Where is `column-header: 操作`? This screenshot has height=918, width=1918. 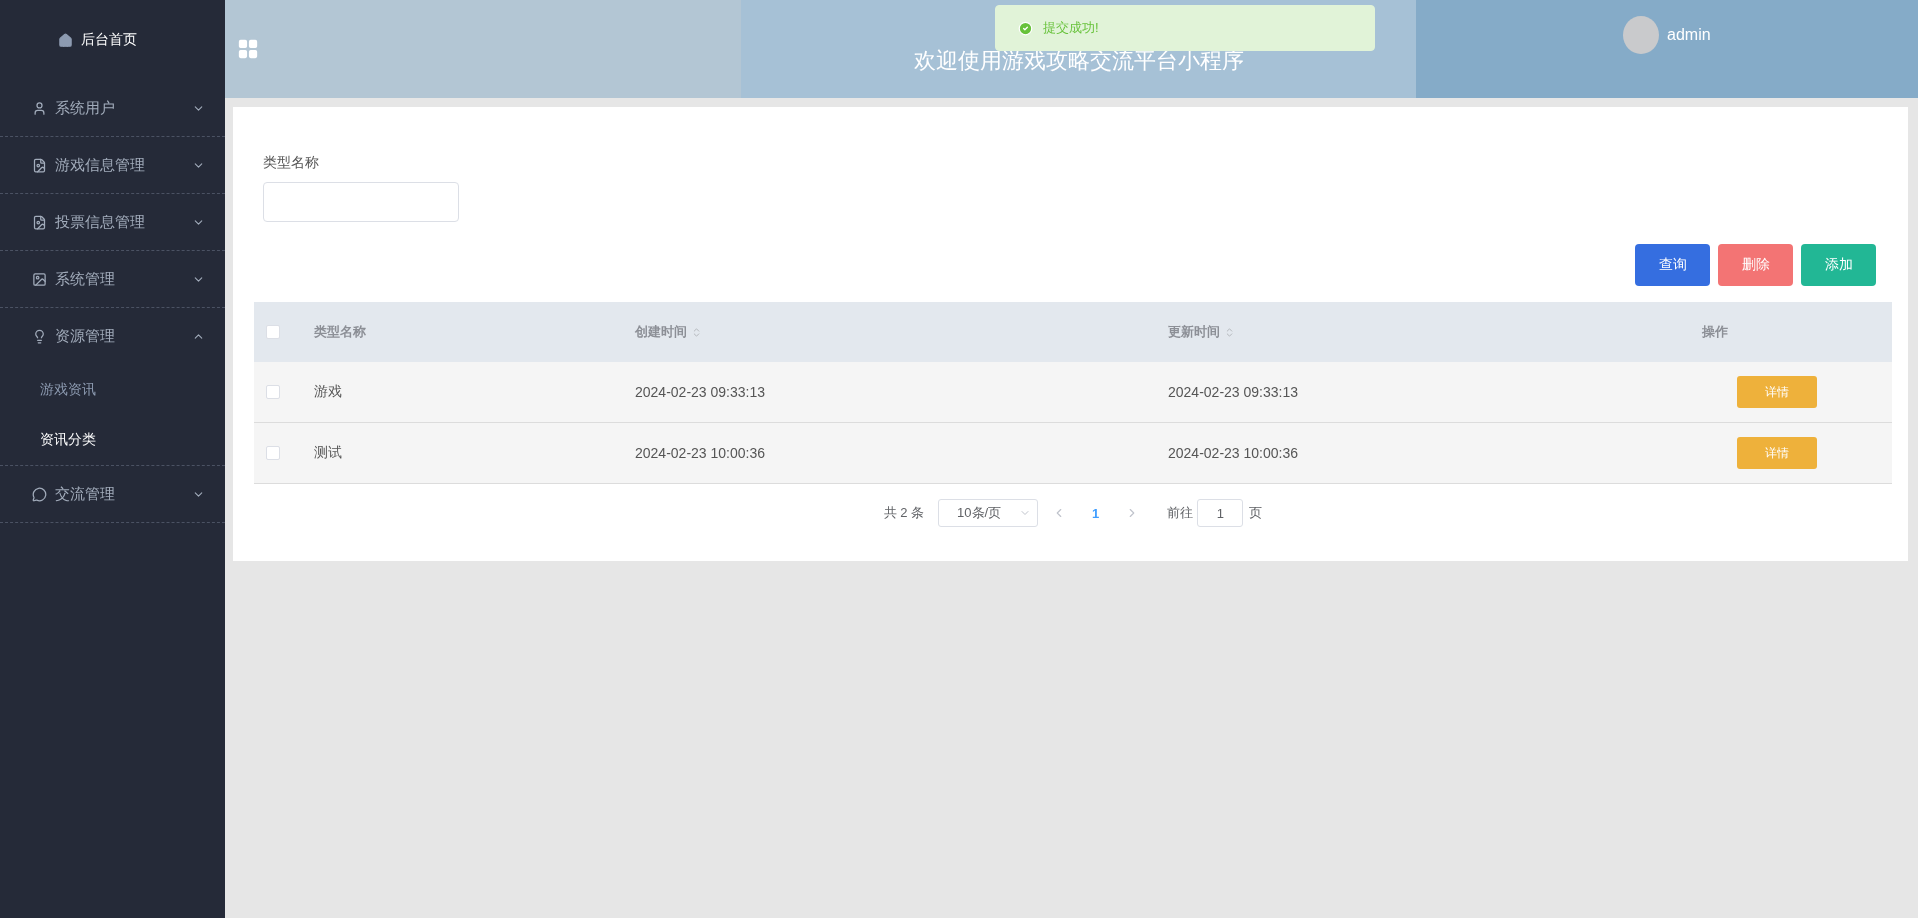
column-header: 操作 is located at coordinates (1792, 332).